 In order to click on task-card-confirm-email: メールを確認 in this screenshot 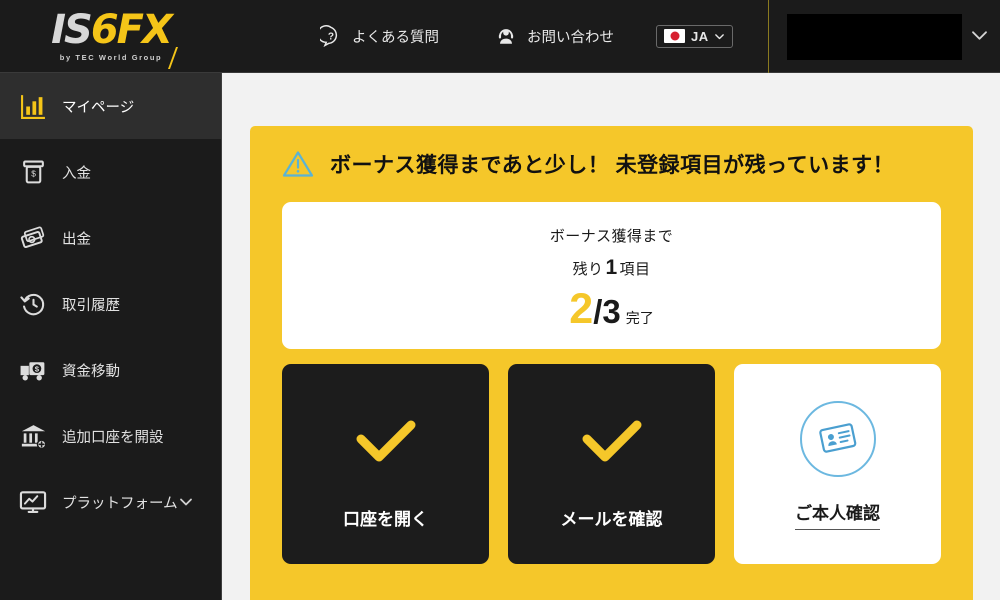, I will do `click(611, 464)`.